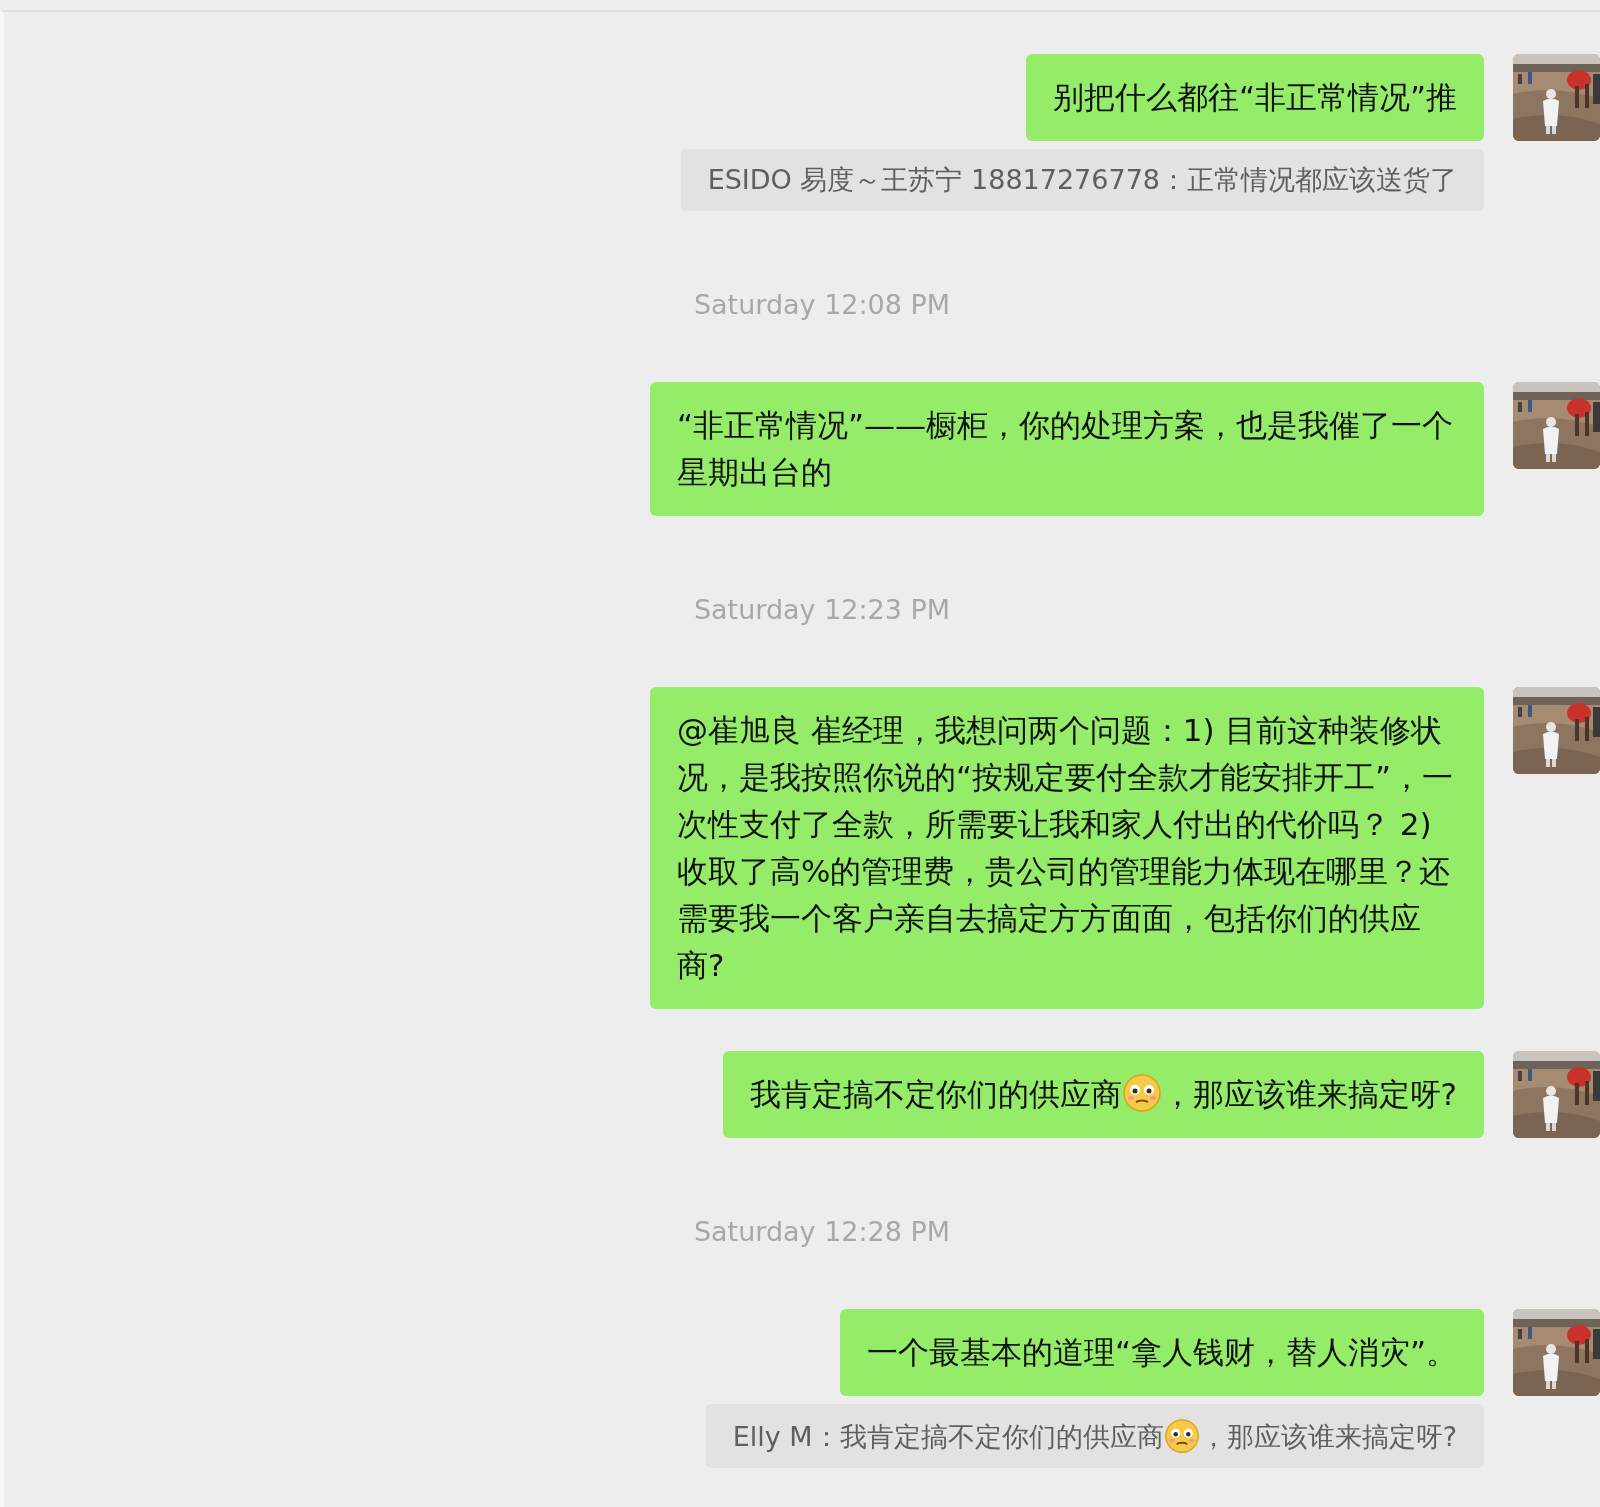  Describe the element at coordinates (1082, 179) in the screenshot. I see `quote-text: ESIDO 易度～王苏宁 18817276778：正常情况都应该送货了` at that location.